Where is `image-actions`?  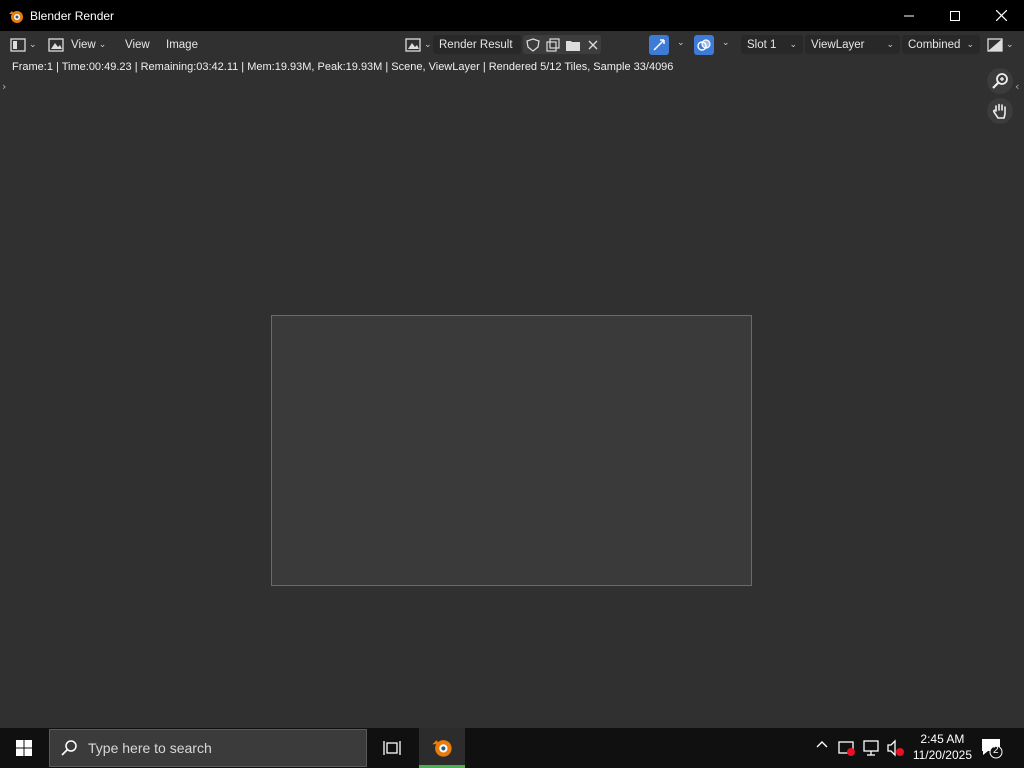 image-actions is located at coordinates (562, 44).